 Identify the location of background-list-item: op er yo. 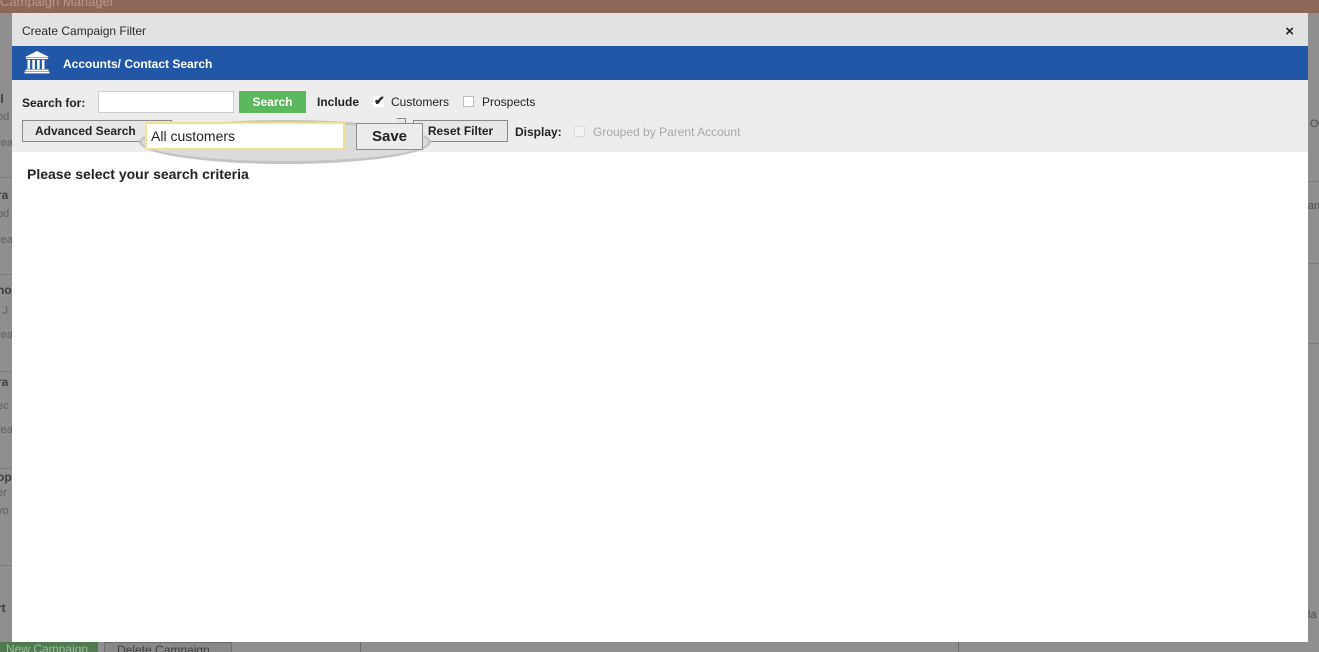
(6, 517).